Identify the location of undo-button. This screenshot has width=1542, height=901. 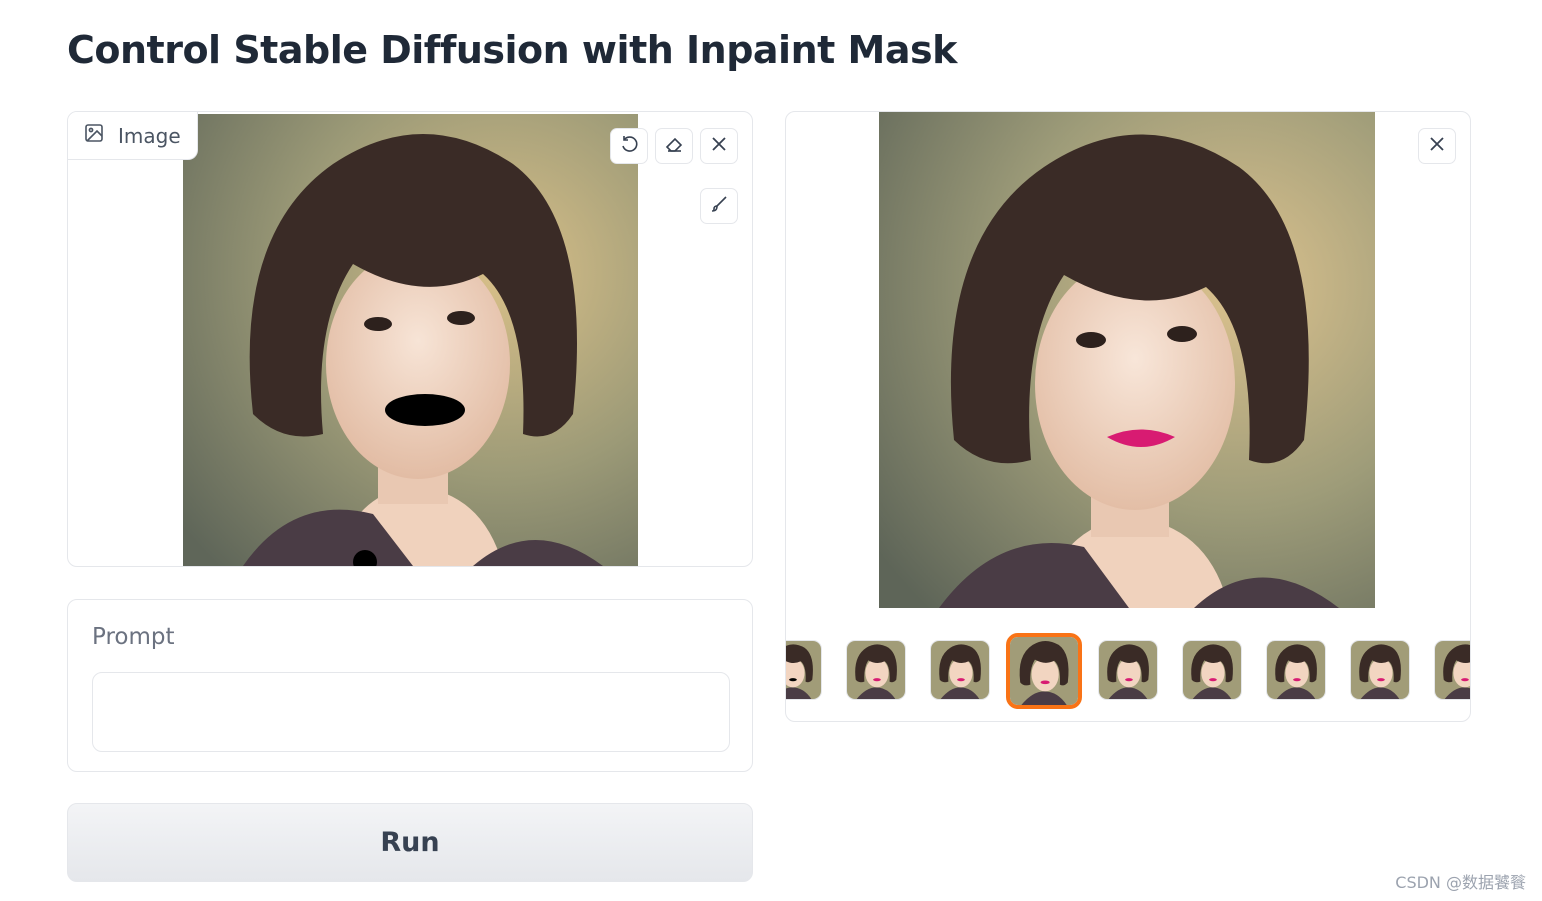
(629, 146).